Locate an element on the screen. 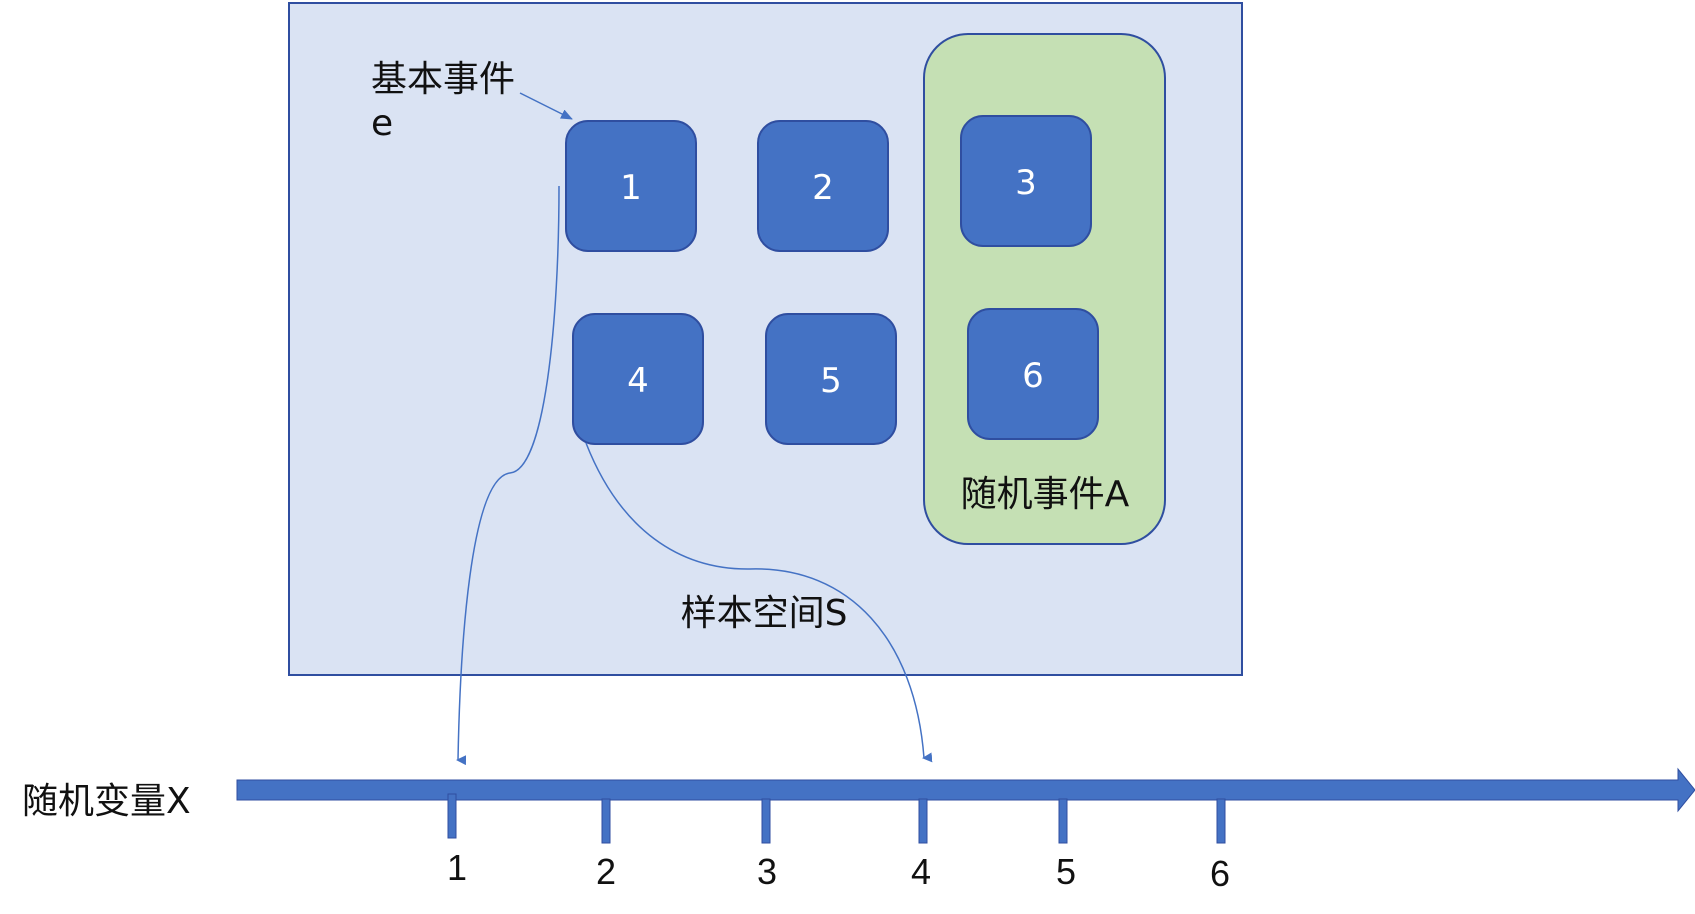  axis-tick-label-5: 5 is located at coordinates (1066, 871).